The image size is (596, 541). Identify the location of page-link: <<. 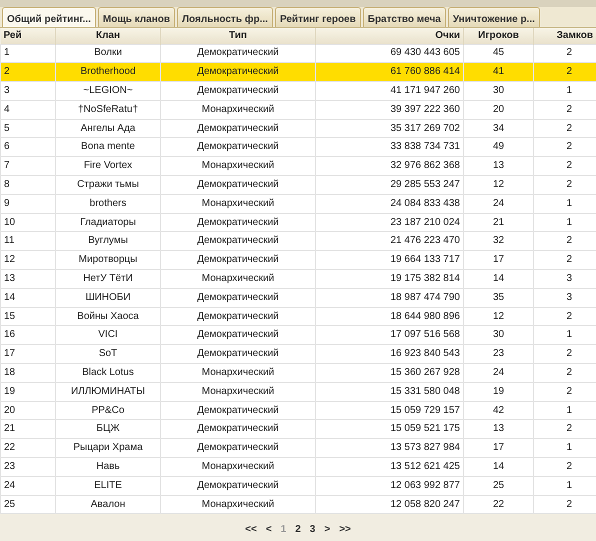
(251, 530).